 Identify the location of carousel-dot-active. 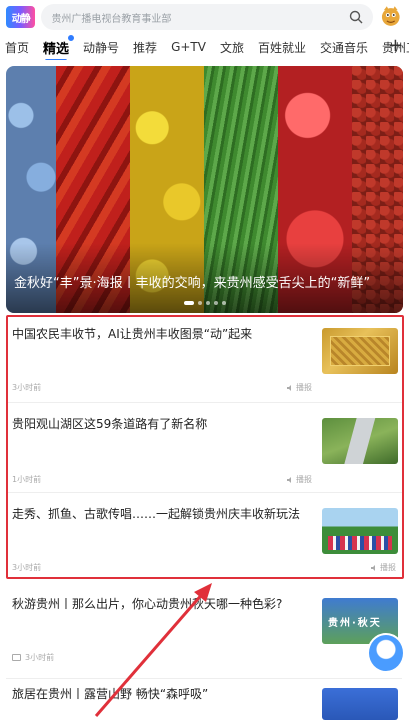
(188, 303).